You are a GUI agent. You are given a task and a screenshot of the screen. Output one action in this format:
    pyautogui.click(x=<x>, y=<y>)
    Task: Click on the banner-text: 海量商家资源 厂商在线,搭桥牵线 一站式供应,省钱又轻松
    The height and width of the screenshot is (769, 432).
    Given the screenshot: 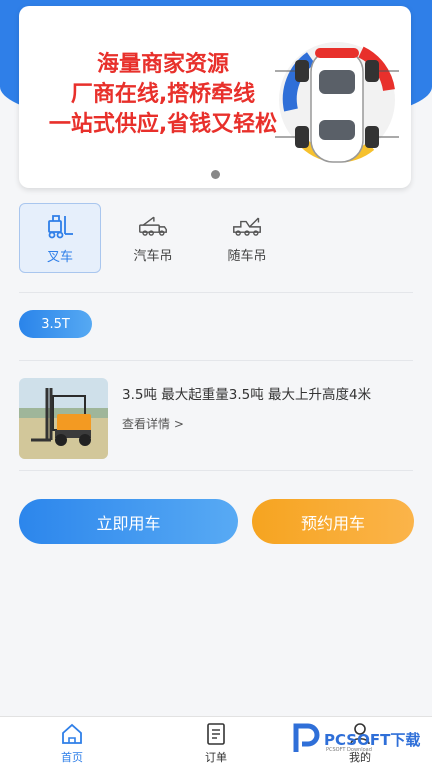 What is the action you would take?
    pyautogui.click(x=163, y=95)
    